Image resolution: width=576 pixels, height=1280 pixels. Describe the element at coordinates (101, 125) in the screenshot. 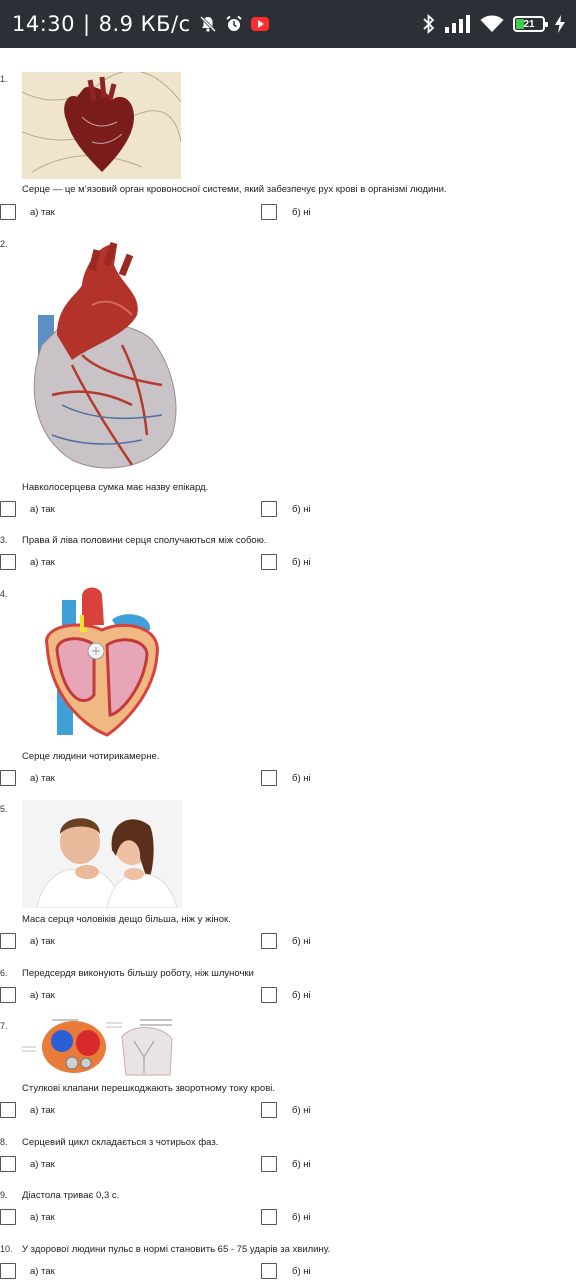

I see `heart-illustration-image` at that location.